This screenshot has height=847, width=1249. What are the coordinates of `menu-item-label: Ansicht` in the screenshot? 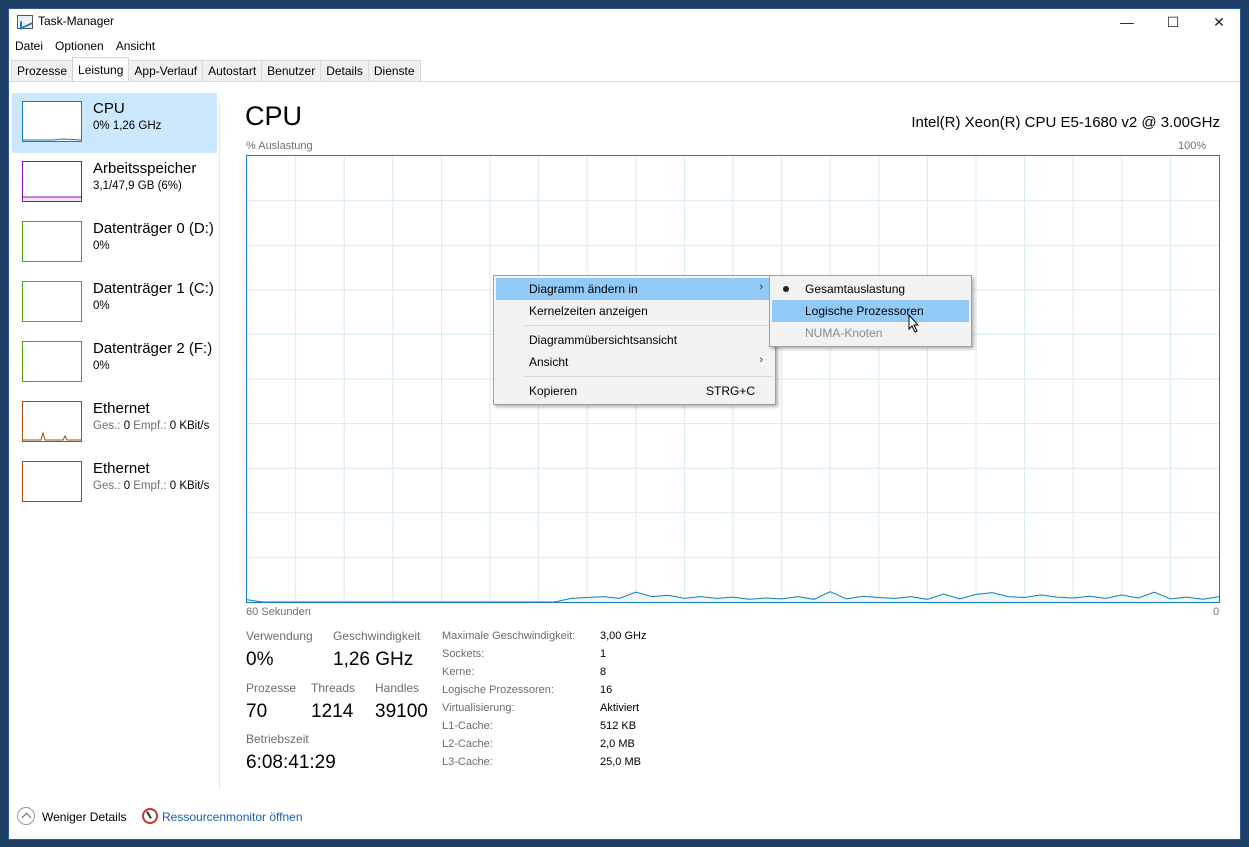 It's located at (549, 362).